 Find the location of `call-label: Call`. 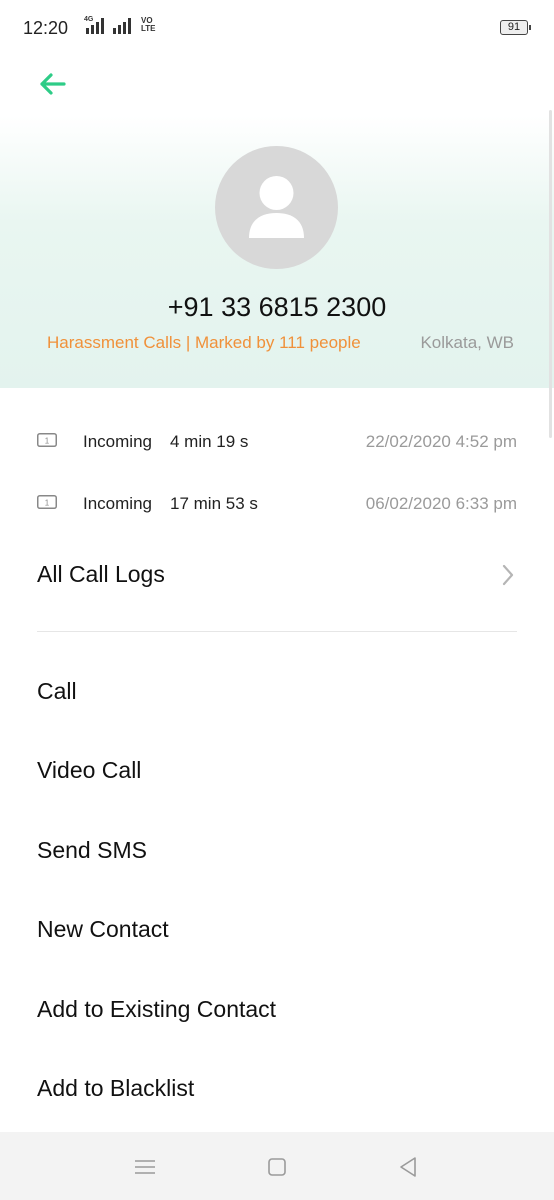

call-label: Call is located at coordinates (57, 691).